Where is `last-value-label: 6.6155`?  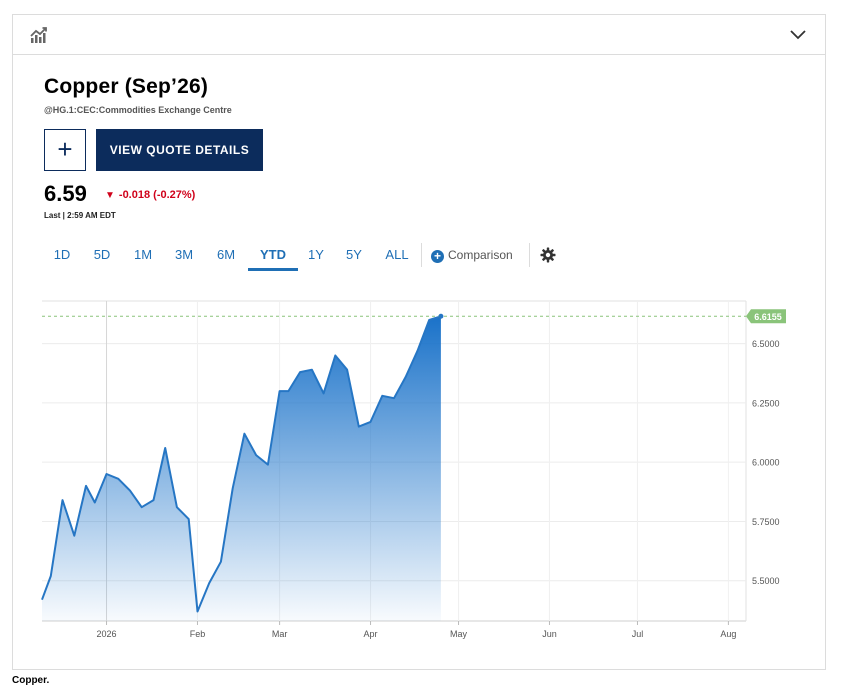 last-value-label: 6.6155 is located at coordinates (768, 317).